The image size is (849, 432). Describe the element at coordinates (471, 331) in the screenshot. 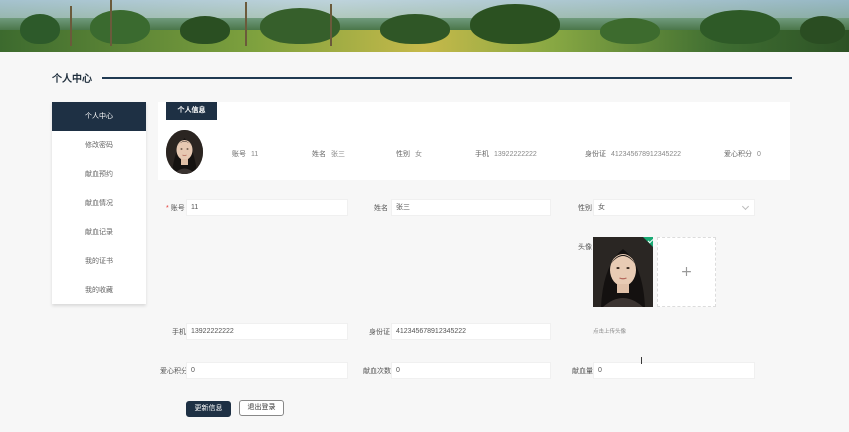

I see `idcard-field: 412345678912345222` at that location.